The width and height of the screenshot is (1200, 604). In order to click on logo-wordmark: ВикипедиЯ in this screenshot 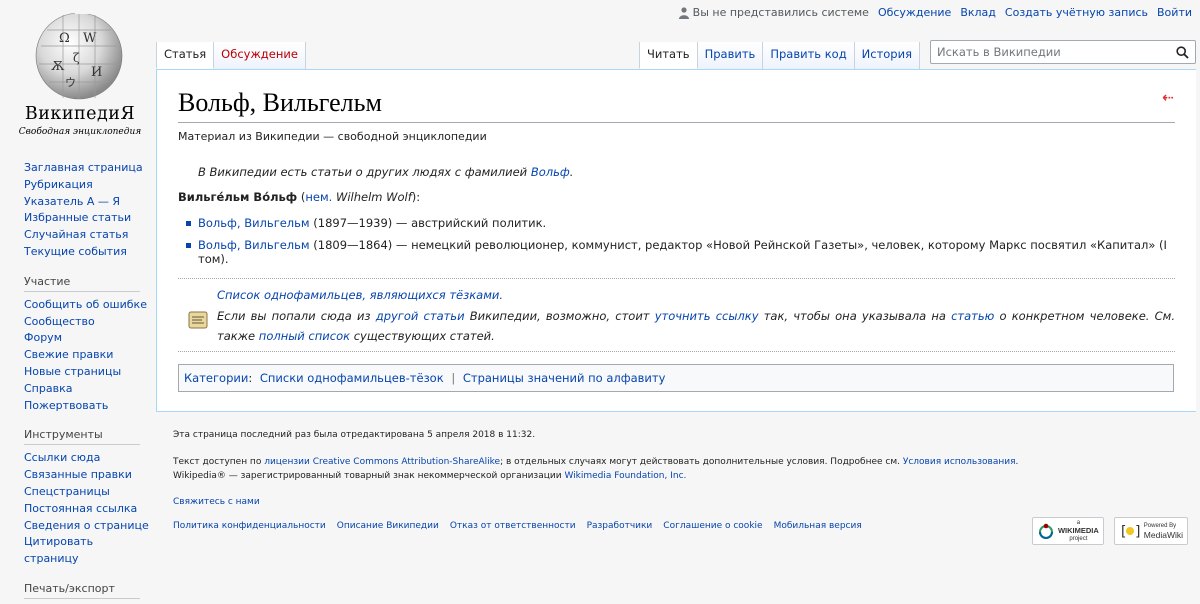, I will do `click(80, 114)`.